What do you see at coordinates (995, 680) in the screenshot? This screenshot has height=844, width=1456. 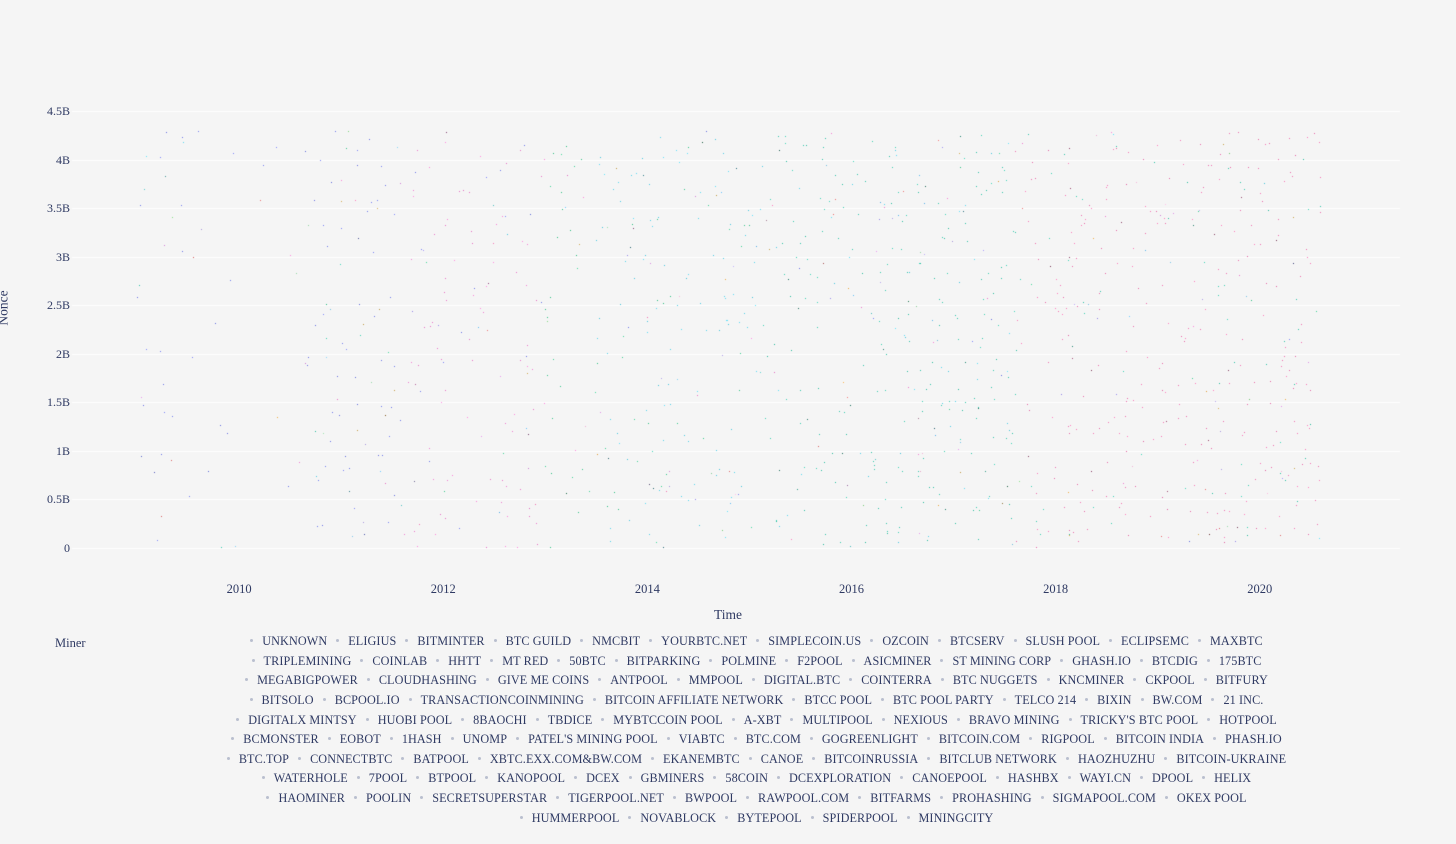 I see `legend-item: BTC NUGGETS` at bounding box center [995, 680].